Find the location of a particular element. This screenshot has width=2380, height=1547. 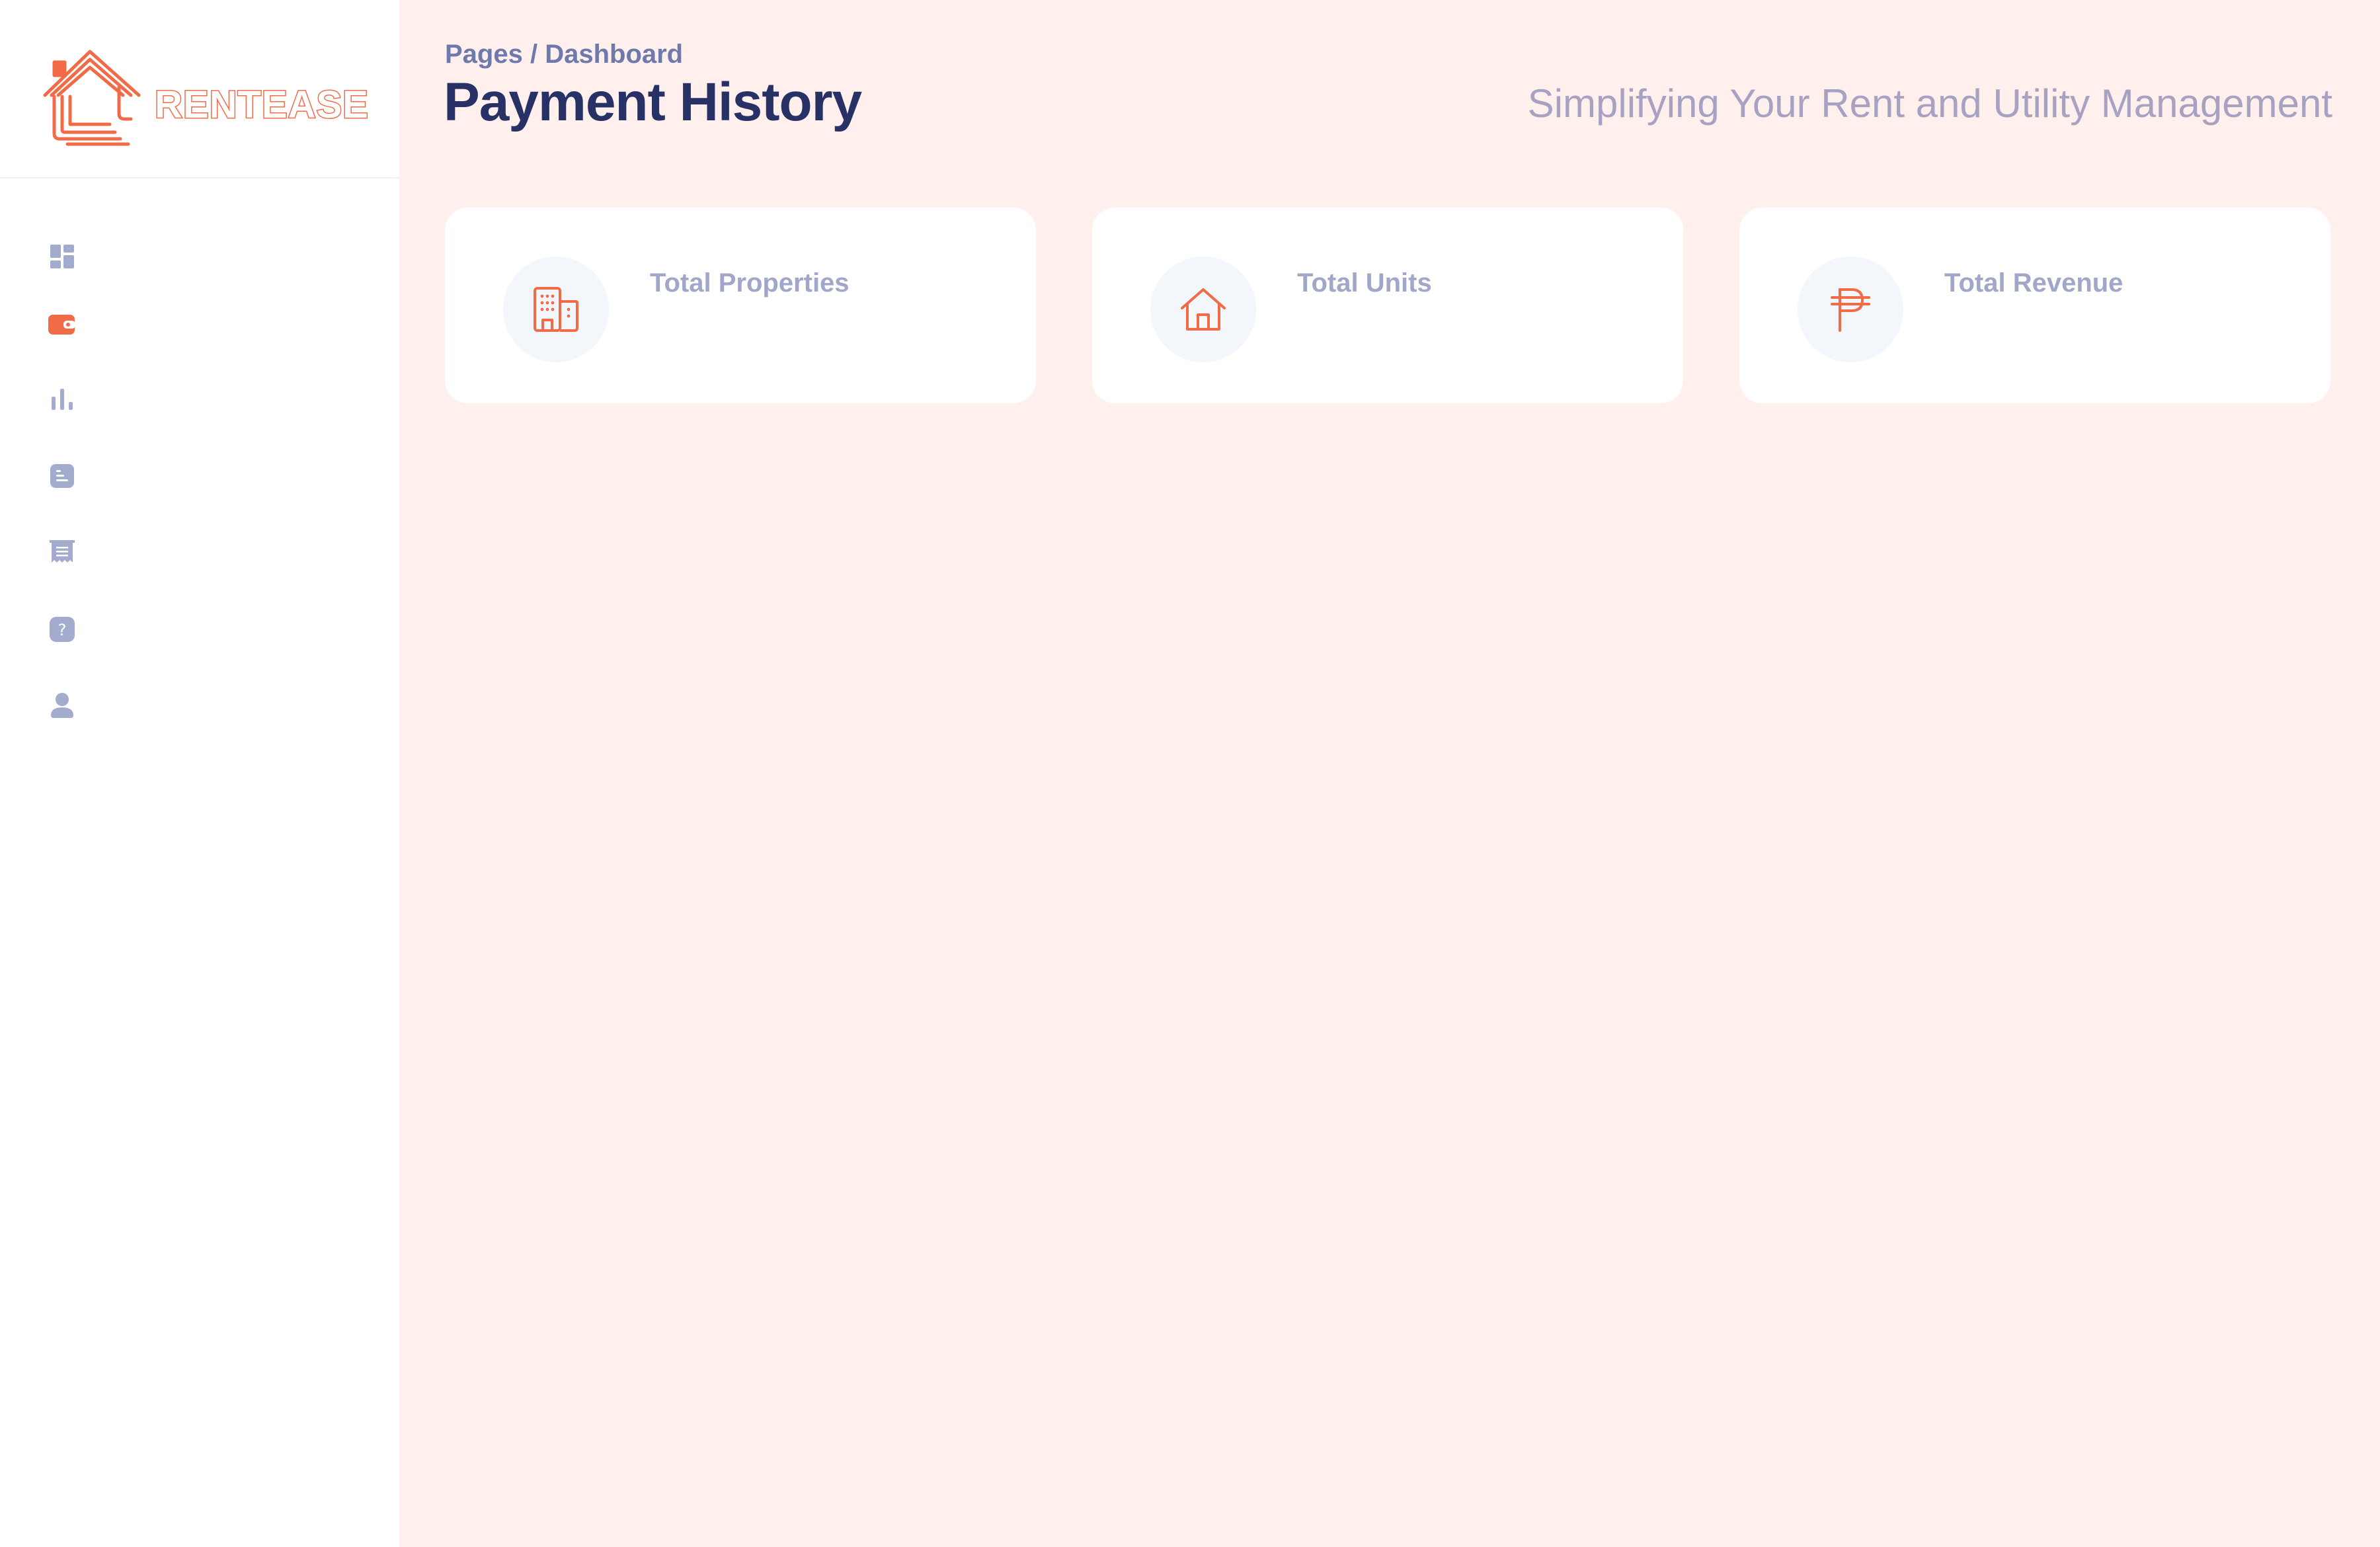

peso-icon is located at coordinates (1850, 310).